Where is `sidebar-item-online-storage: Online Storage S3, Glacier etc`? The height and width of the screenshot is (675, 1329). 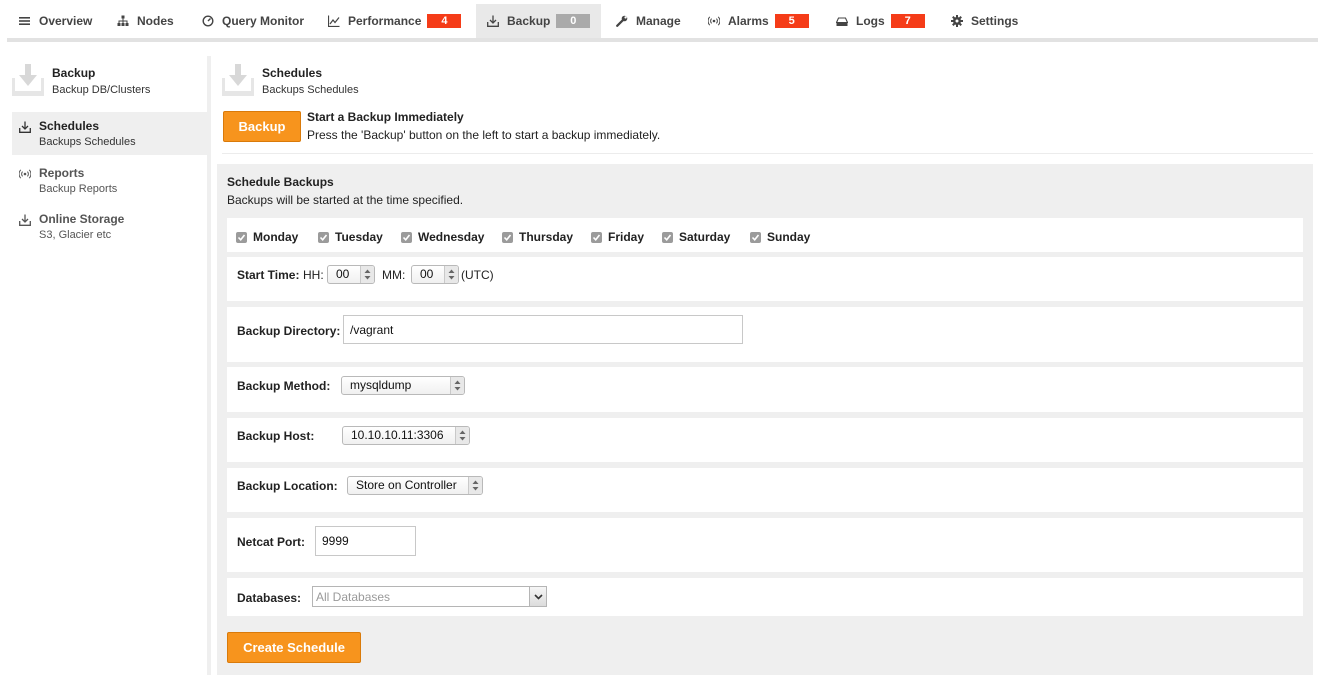
sidebar-item-online-storage: Online Storage S3, Glacier etc is located at coordinates (110, 226).